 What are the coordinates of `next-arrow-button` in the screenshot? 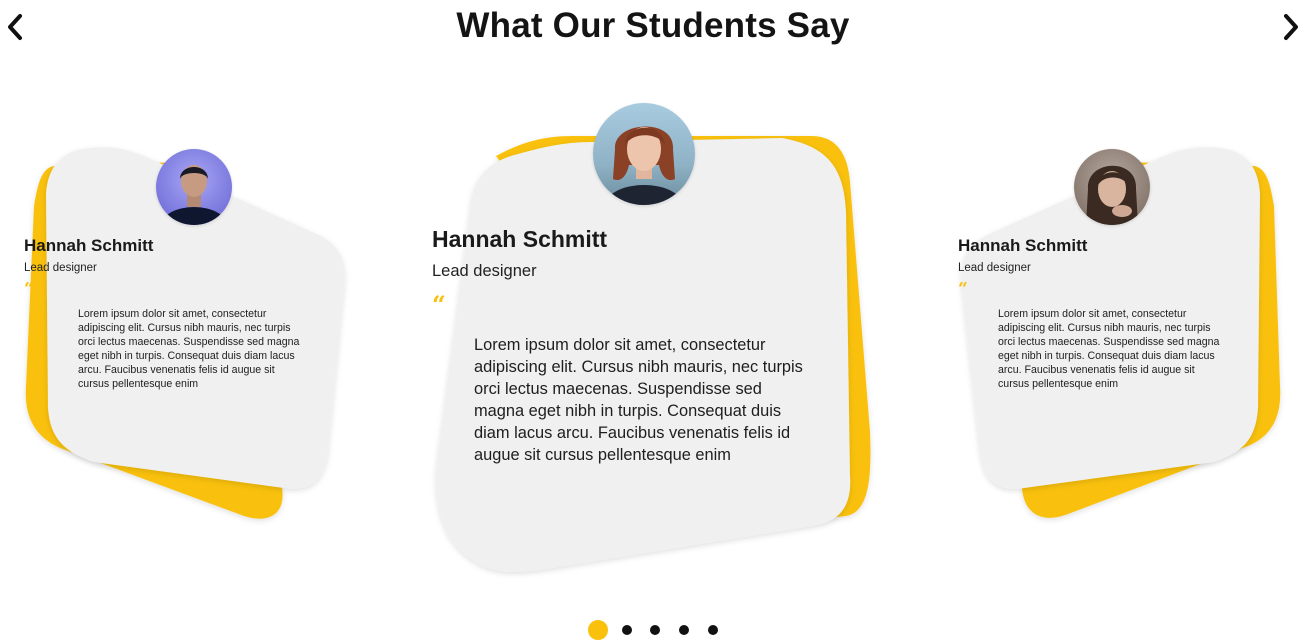 It's located at (1291, 27).